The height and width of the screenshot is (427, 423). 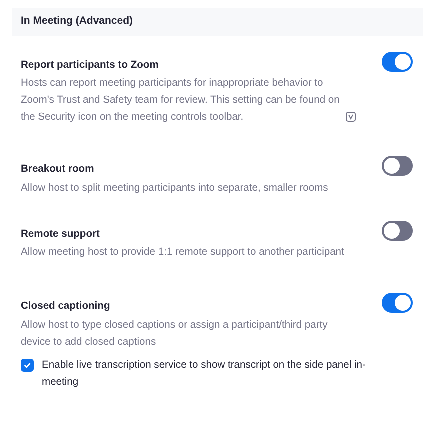 I want to click on setting-title: Closed captioning, so click(x=66, y=307).